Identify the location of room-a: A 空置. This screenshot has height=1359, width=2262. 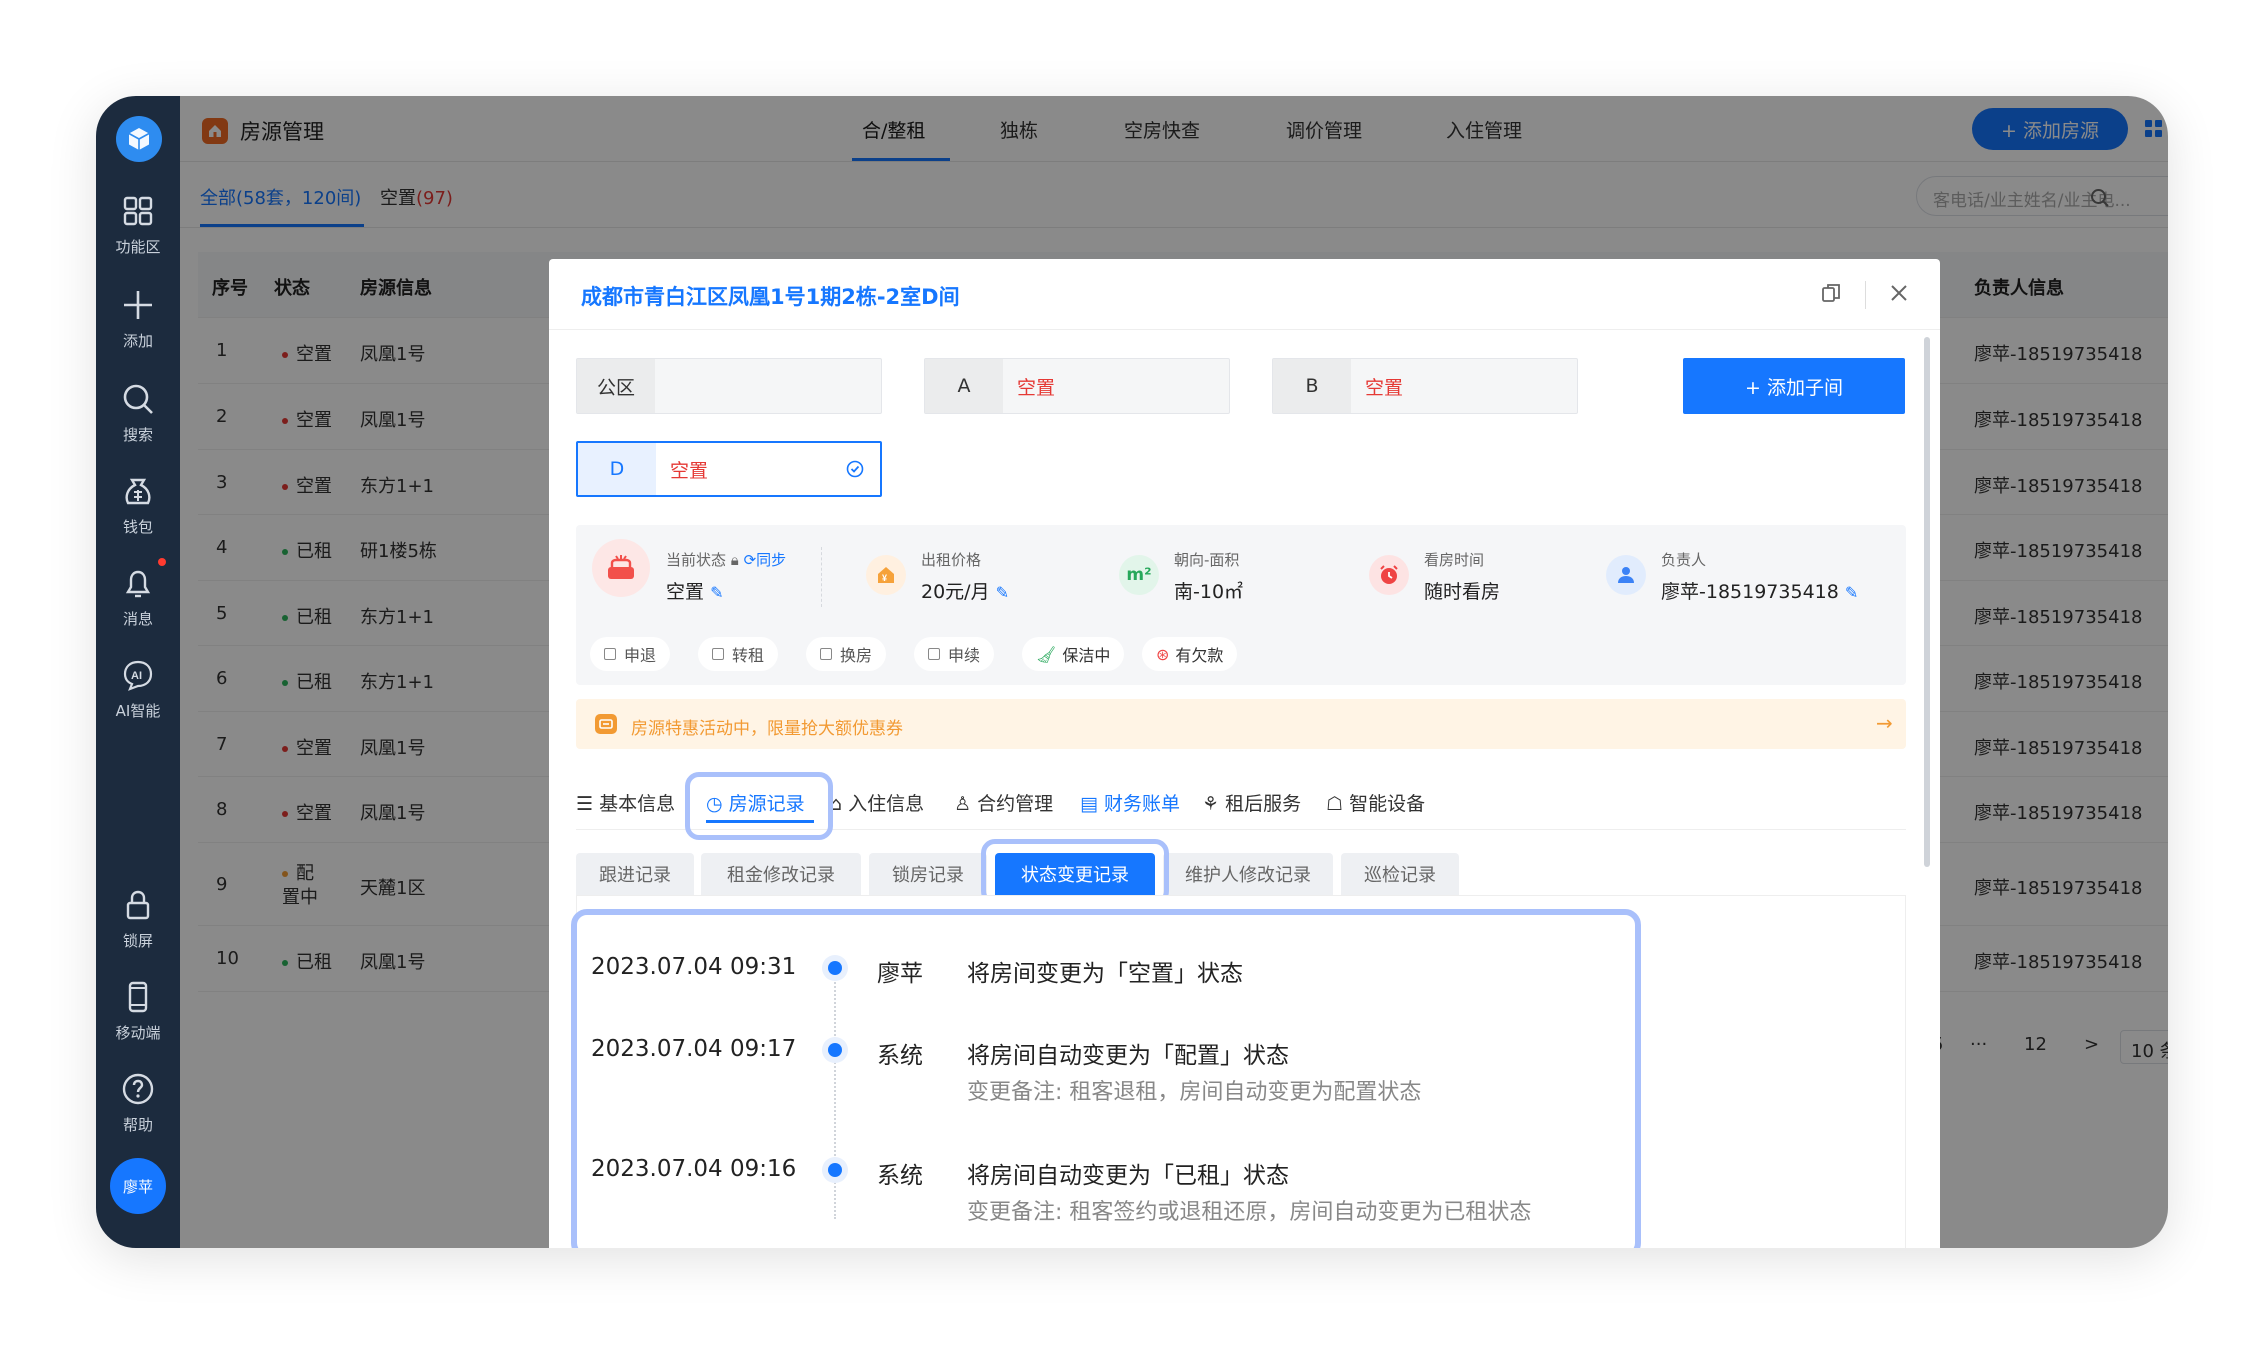
(1077, 386).